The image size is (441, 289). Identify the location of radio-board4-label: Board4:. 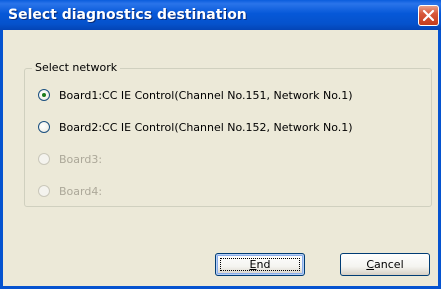
(81, 191).